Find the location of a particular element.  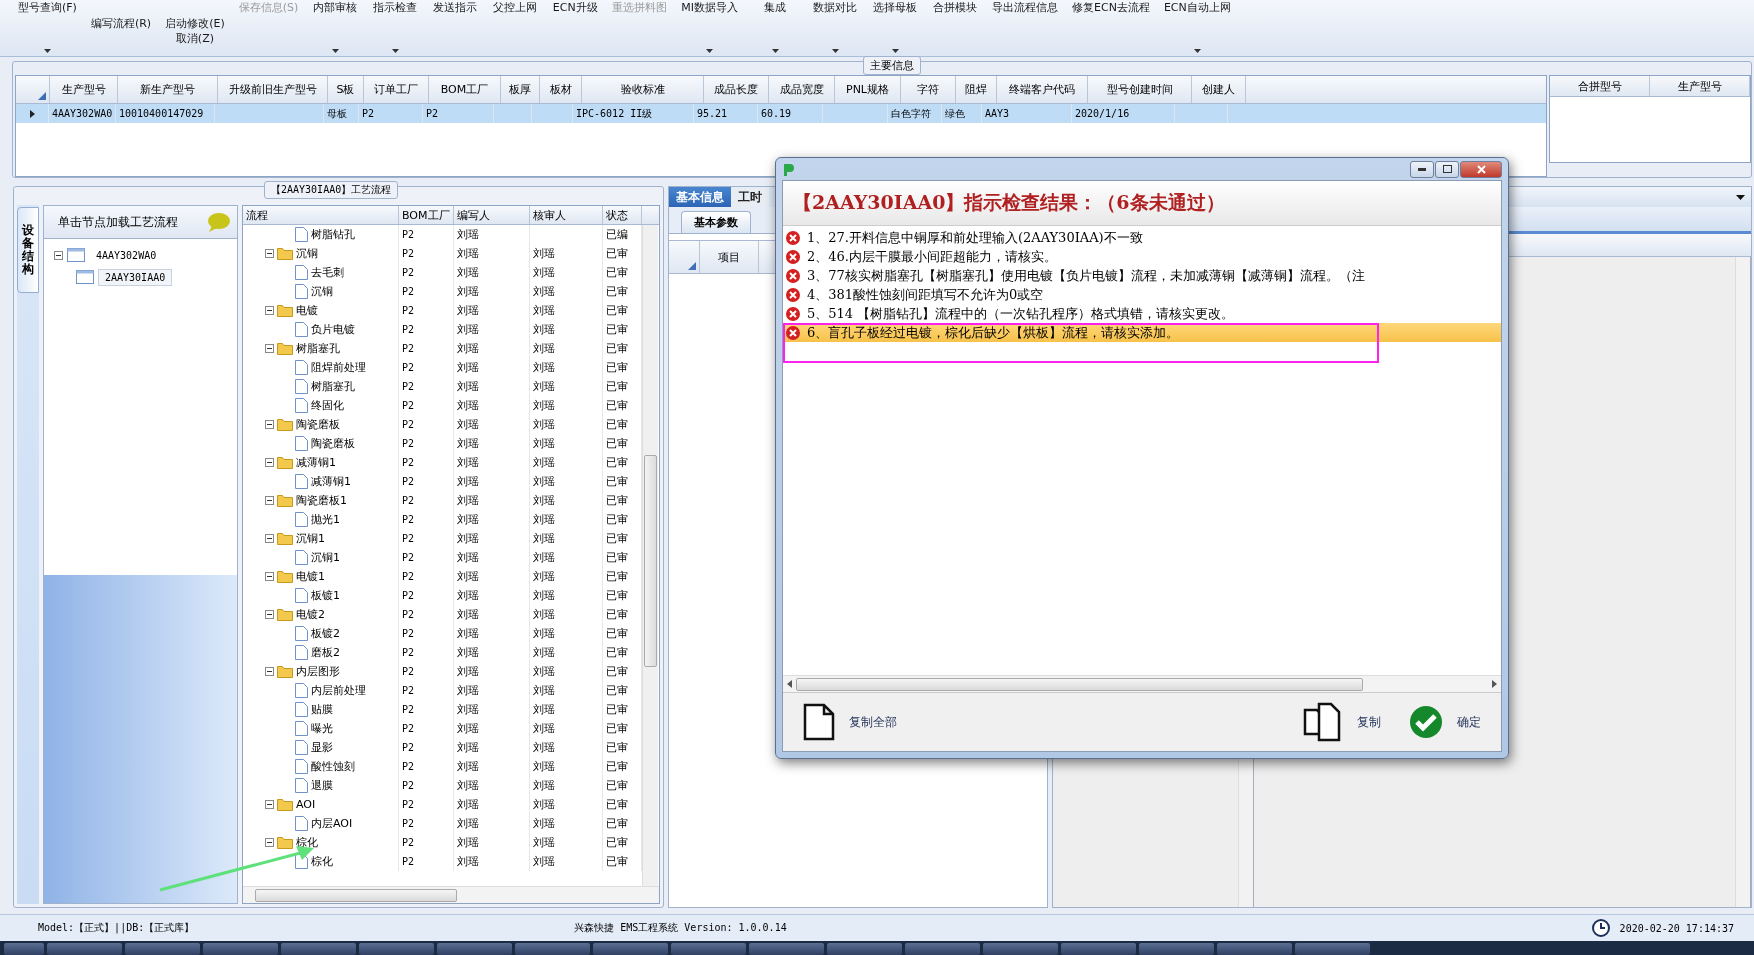

tree-item: 棕化 is located at coordinates (322, 861).